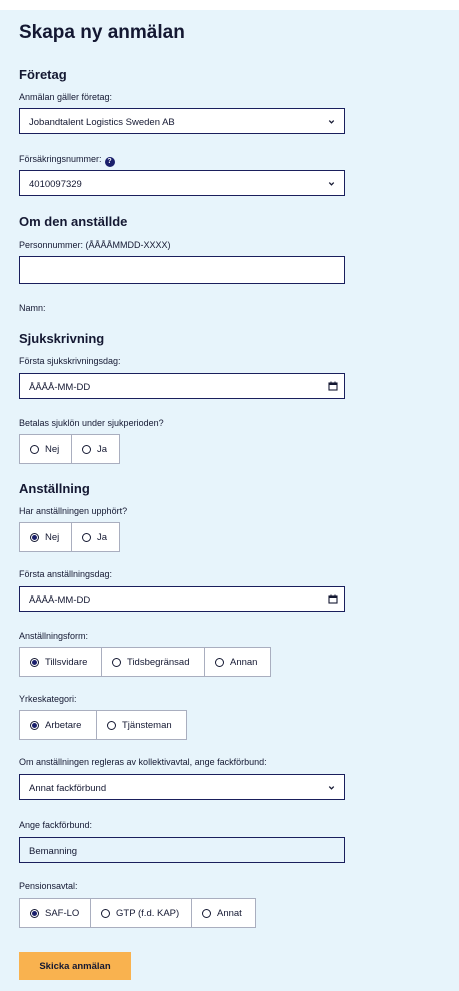 Image resolution: width=459 pixels, height=991 pixels. I want to click on employment-first-day-date-input: ÅÅÅÅ-MM-DD, so click(182, 599).